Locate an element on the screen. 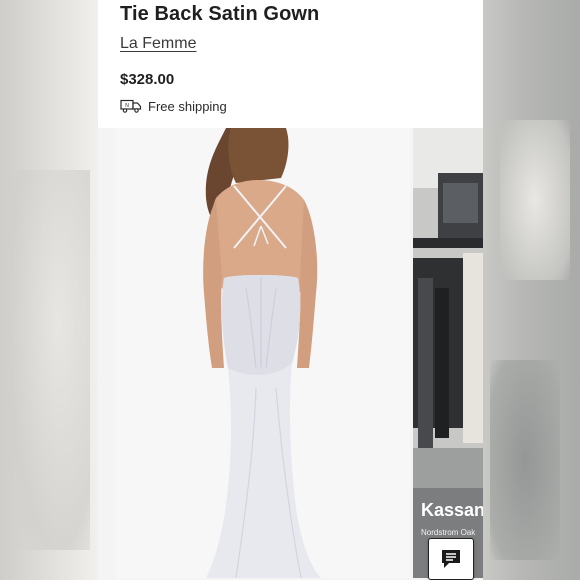 Image resolution: width=580 pixels, height=580 pixels. brand-link: La Femme is located at coordinates (158, 44).